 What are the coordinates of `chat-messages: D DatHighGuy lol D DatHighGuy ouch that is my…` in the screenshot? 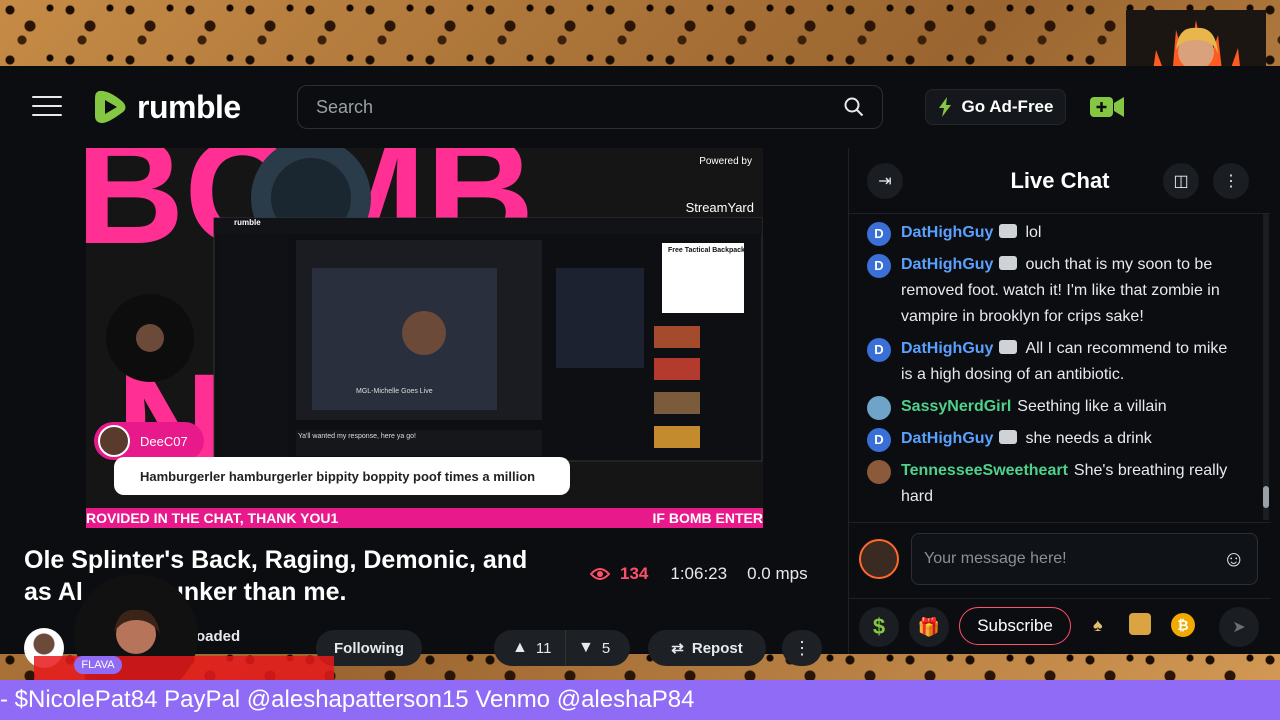 It's located at (1055, 367).